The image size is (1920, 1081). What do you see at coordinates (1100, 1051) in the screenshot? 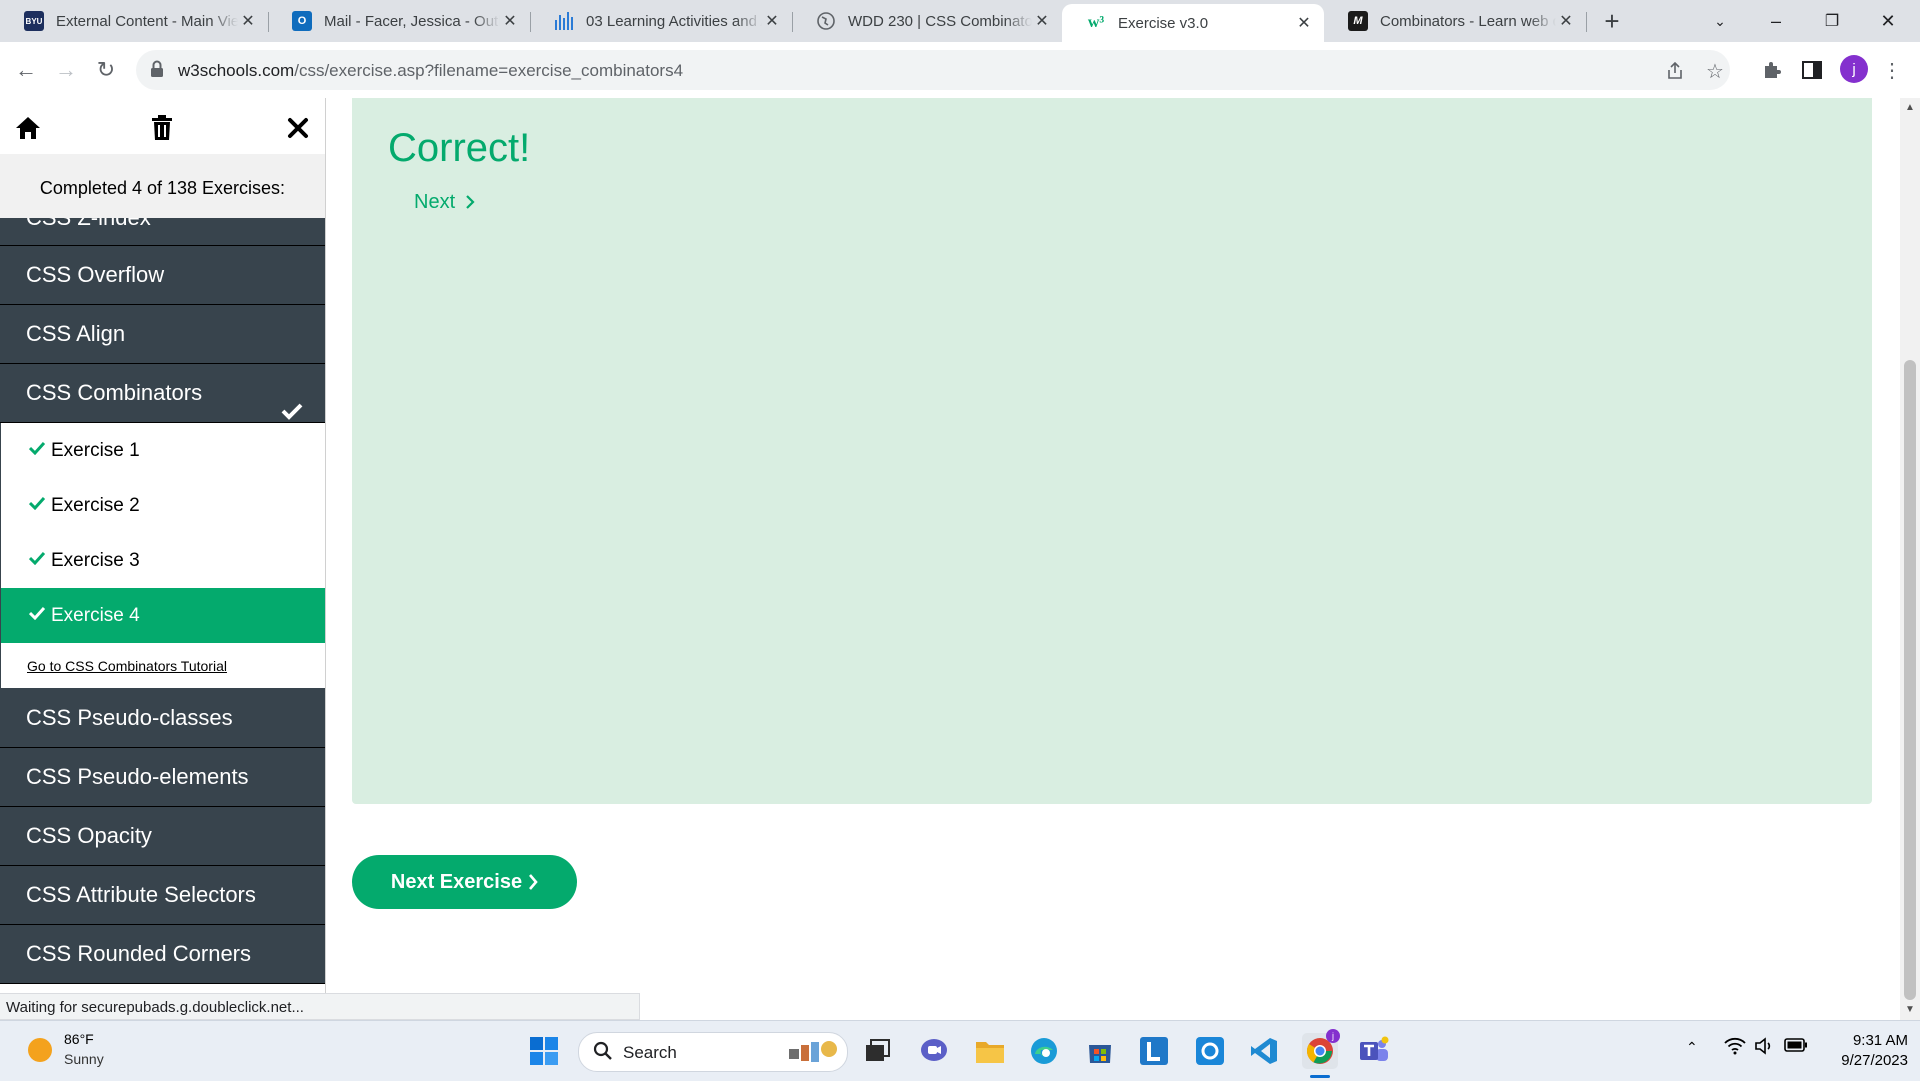
I see `microsoft-store-icon` at bounding box center [1100, 1051].